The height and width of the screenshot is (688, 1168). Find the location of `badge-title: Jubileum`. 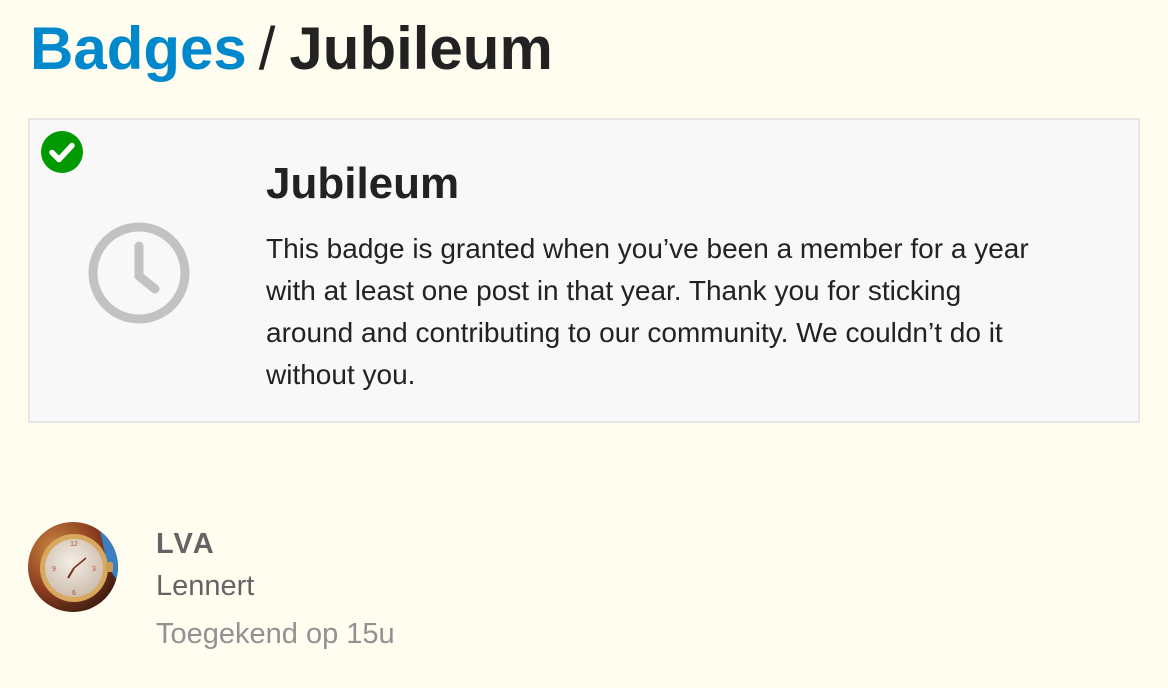

badge-title: Jubileum is located at coordinates (363, 183).